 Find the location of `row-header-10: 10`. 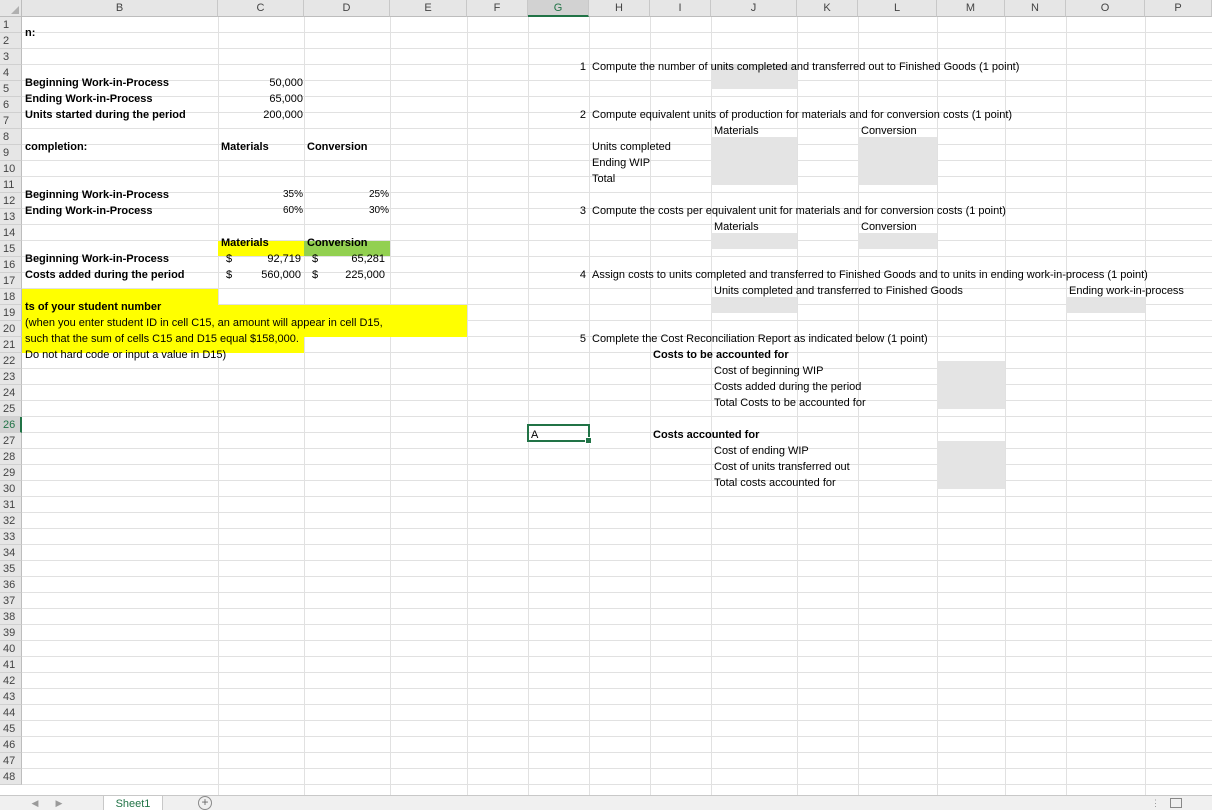

row-header-10: 10 is located at coordinates (11, 169).